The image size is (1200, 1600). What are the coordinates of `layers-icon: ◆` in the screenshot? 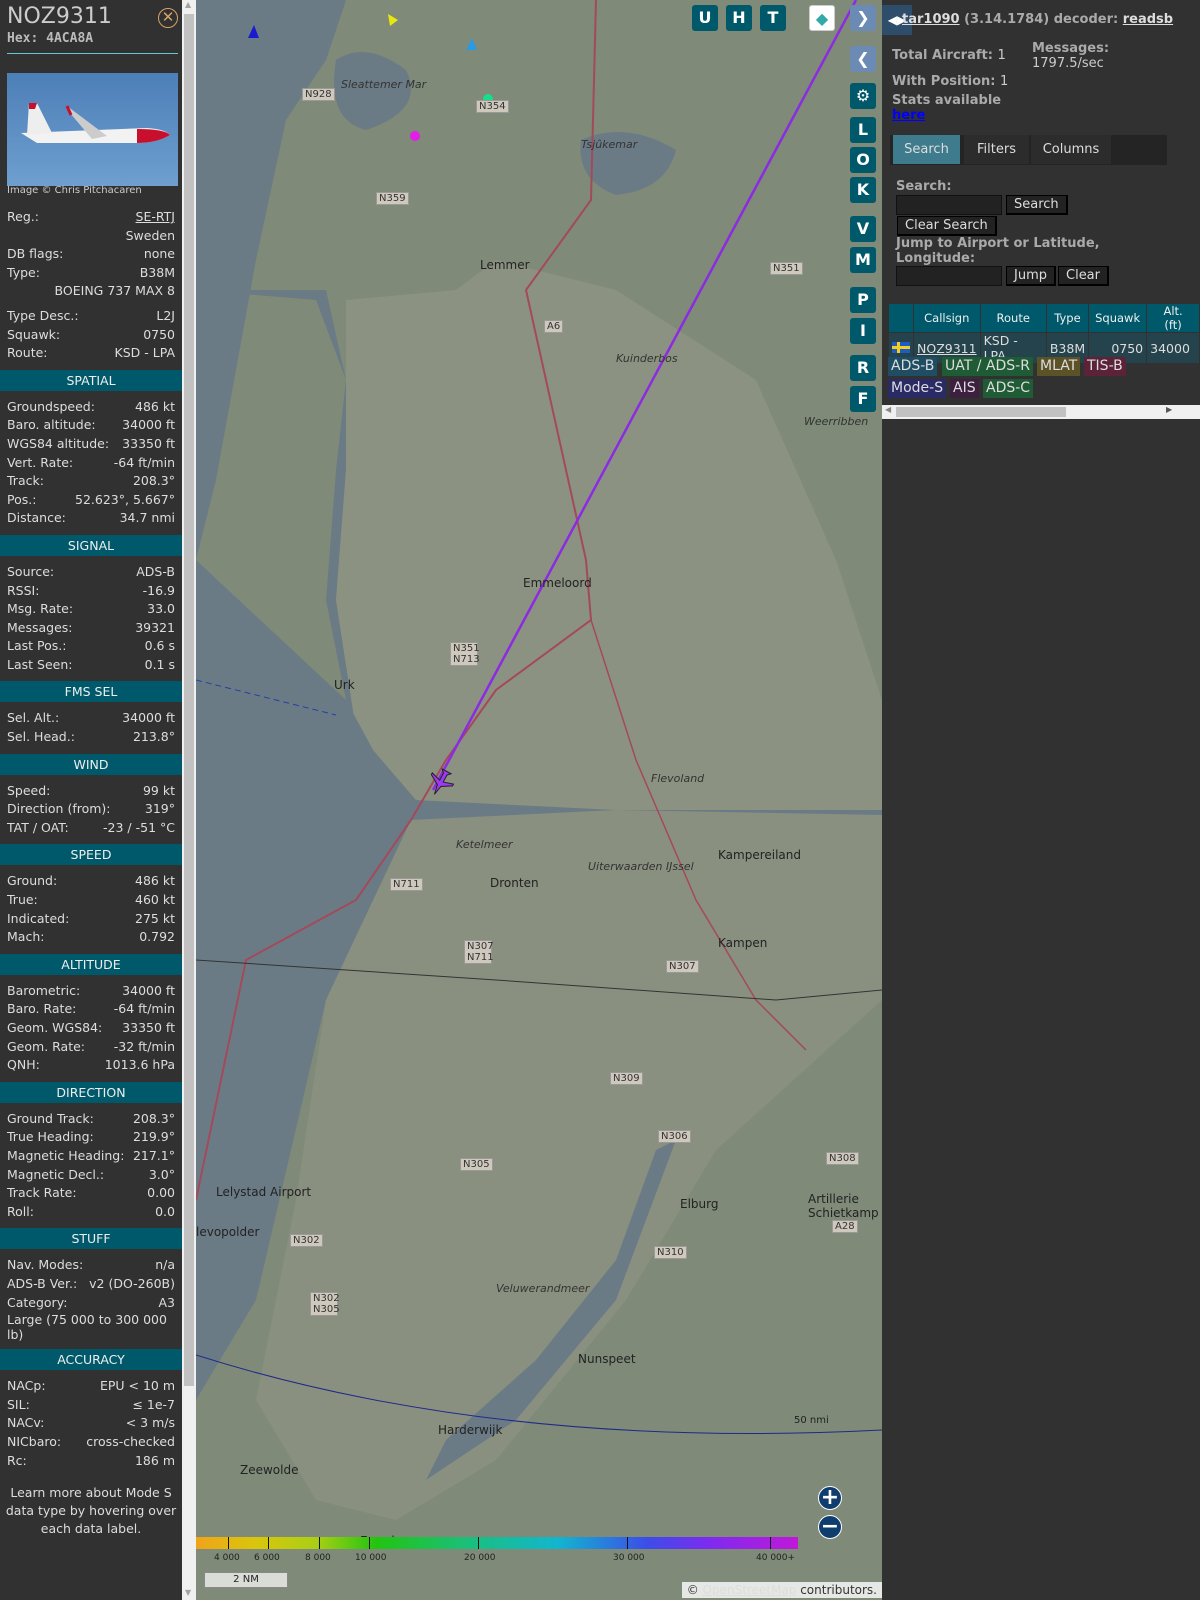 It's located at (822, 18).